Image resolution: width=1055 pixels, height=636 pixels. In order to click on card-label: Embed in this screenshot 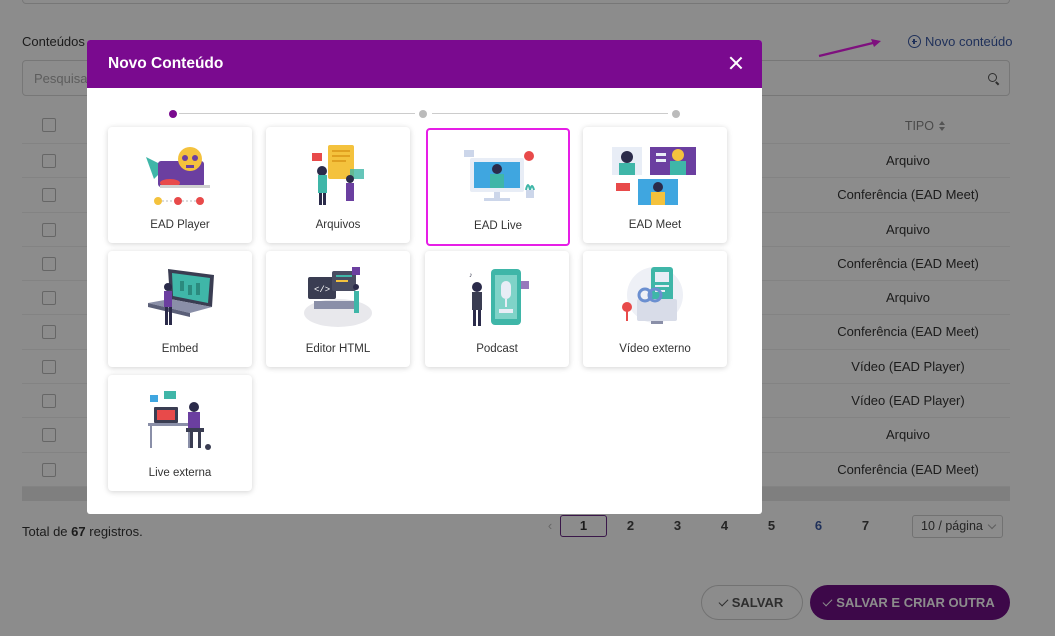, I will do `click(180, 349)`.